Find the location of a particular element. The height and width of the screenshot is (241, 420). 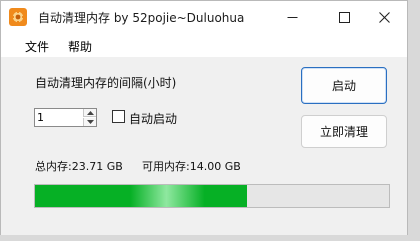

close-button is located at coordinates (384, 17).